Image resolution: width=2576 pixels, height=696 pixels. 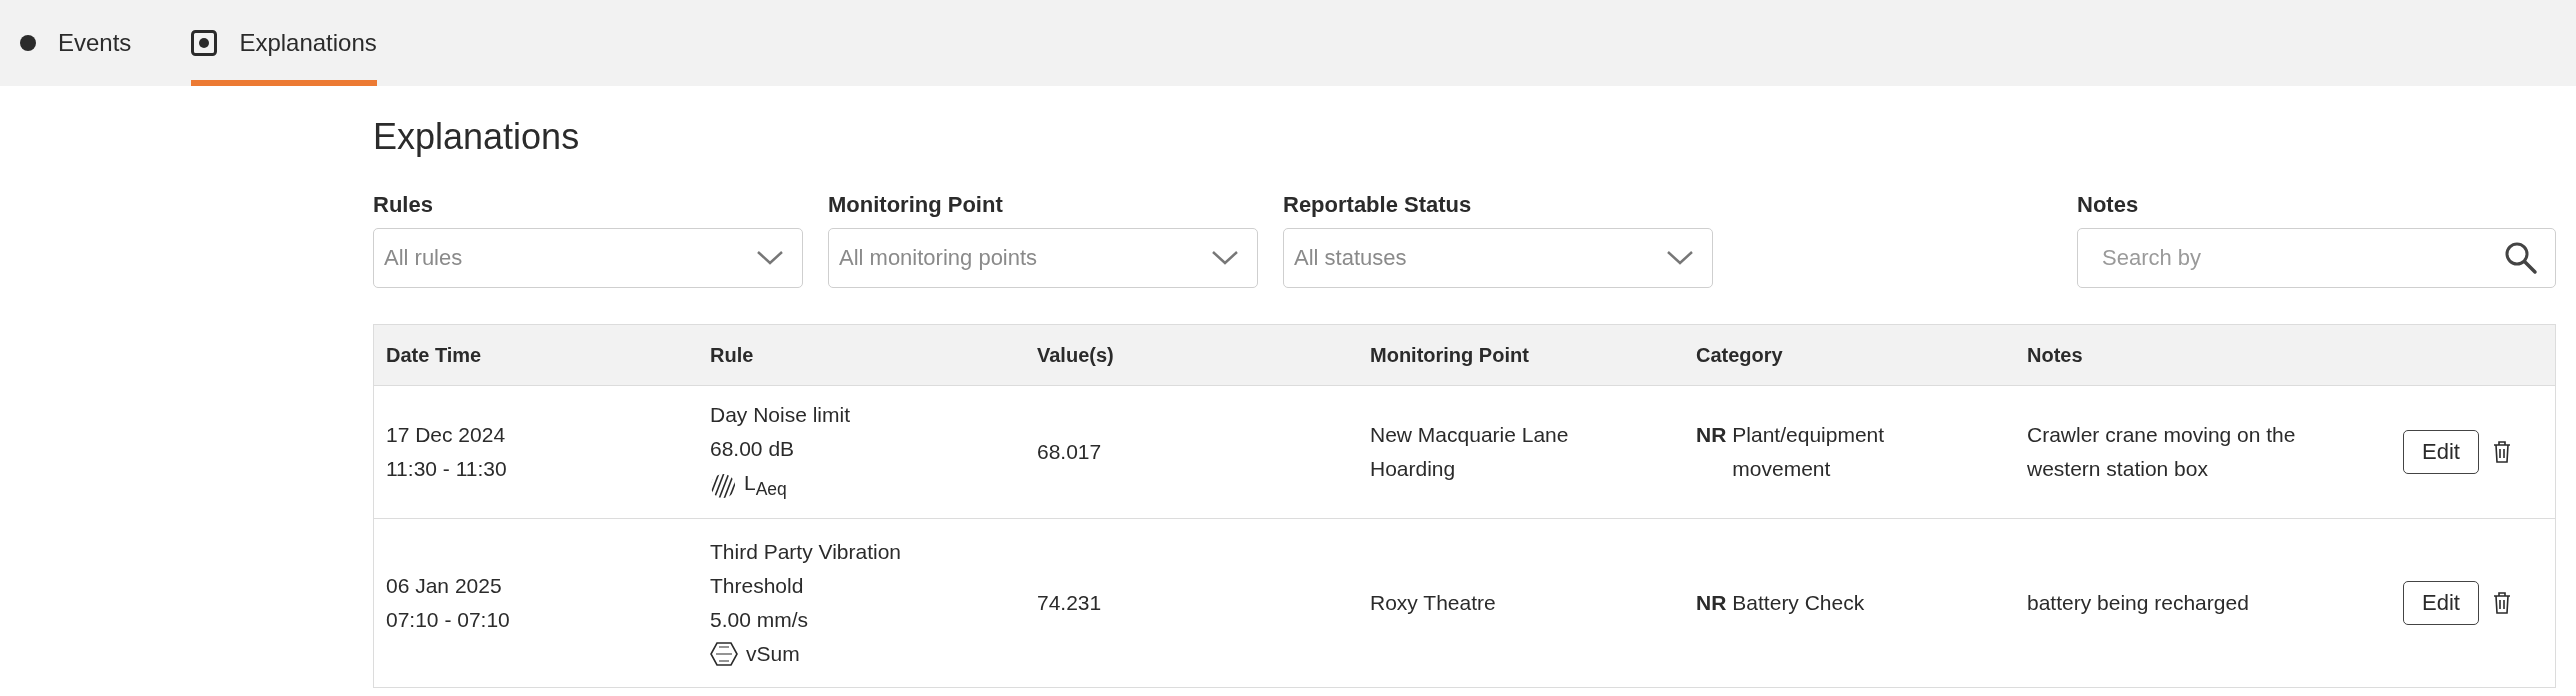 What do you see at coordinates (2162, 452) in the screenshot?
I see `notes-text: Crawler crane moving on the western station box` at bounding box center [2162, 452].